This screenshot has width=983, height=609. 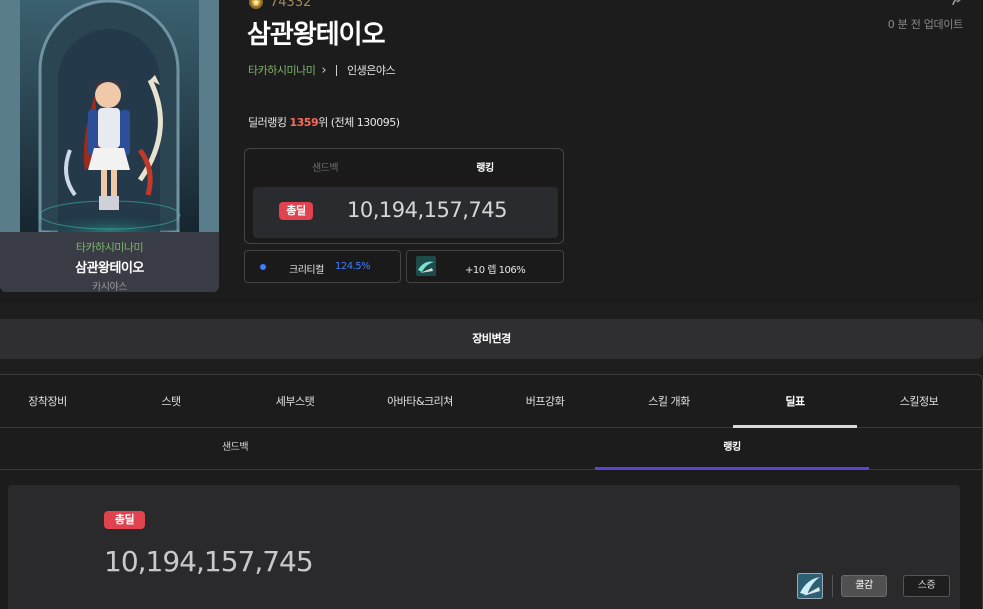 What do you see at coordinates (209, 561) in the screenshot?
I see `result-total-value: 10,194,157,745` at bounding box center [209, 561].